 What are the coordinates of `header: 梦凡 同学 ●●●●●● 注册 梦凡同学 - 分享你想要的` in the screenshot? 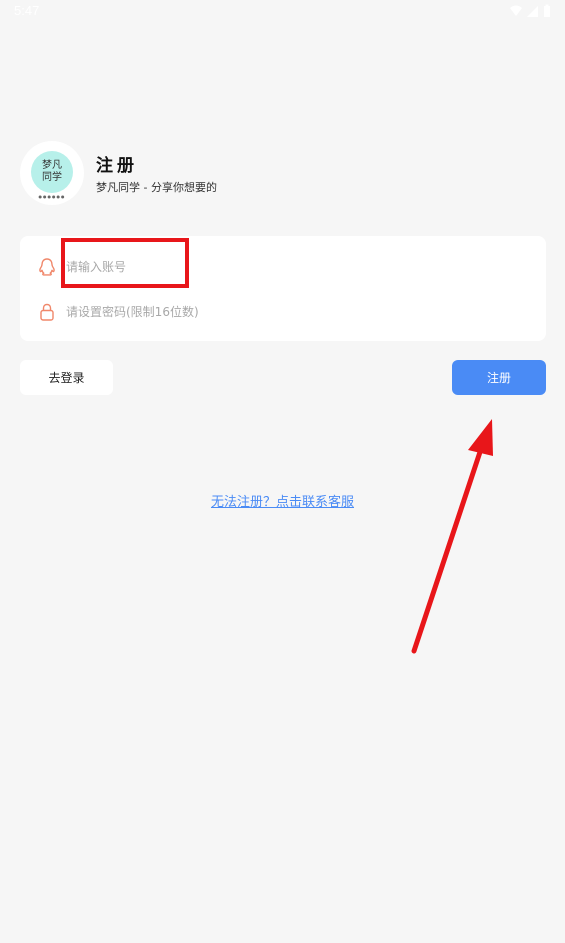 It's located at (118, 173).